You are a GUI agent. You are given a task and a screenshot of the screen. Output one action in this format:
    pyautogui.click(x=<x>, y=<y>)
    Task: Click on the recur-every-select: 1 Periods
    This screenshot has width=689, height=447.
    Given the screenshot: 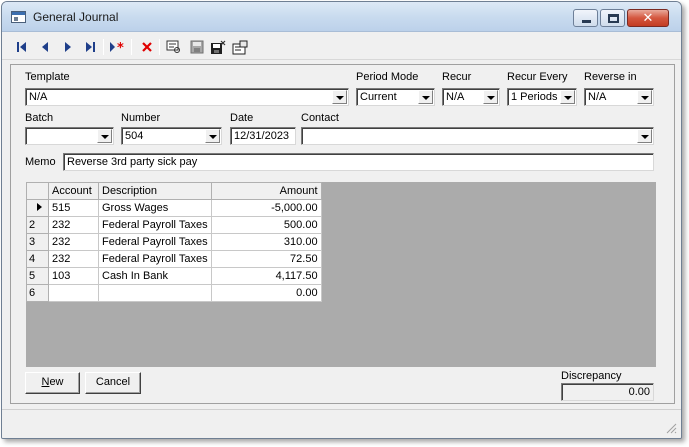 What is the action you would take?
    pyautogui.click(x=542, y=97)
    